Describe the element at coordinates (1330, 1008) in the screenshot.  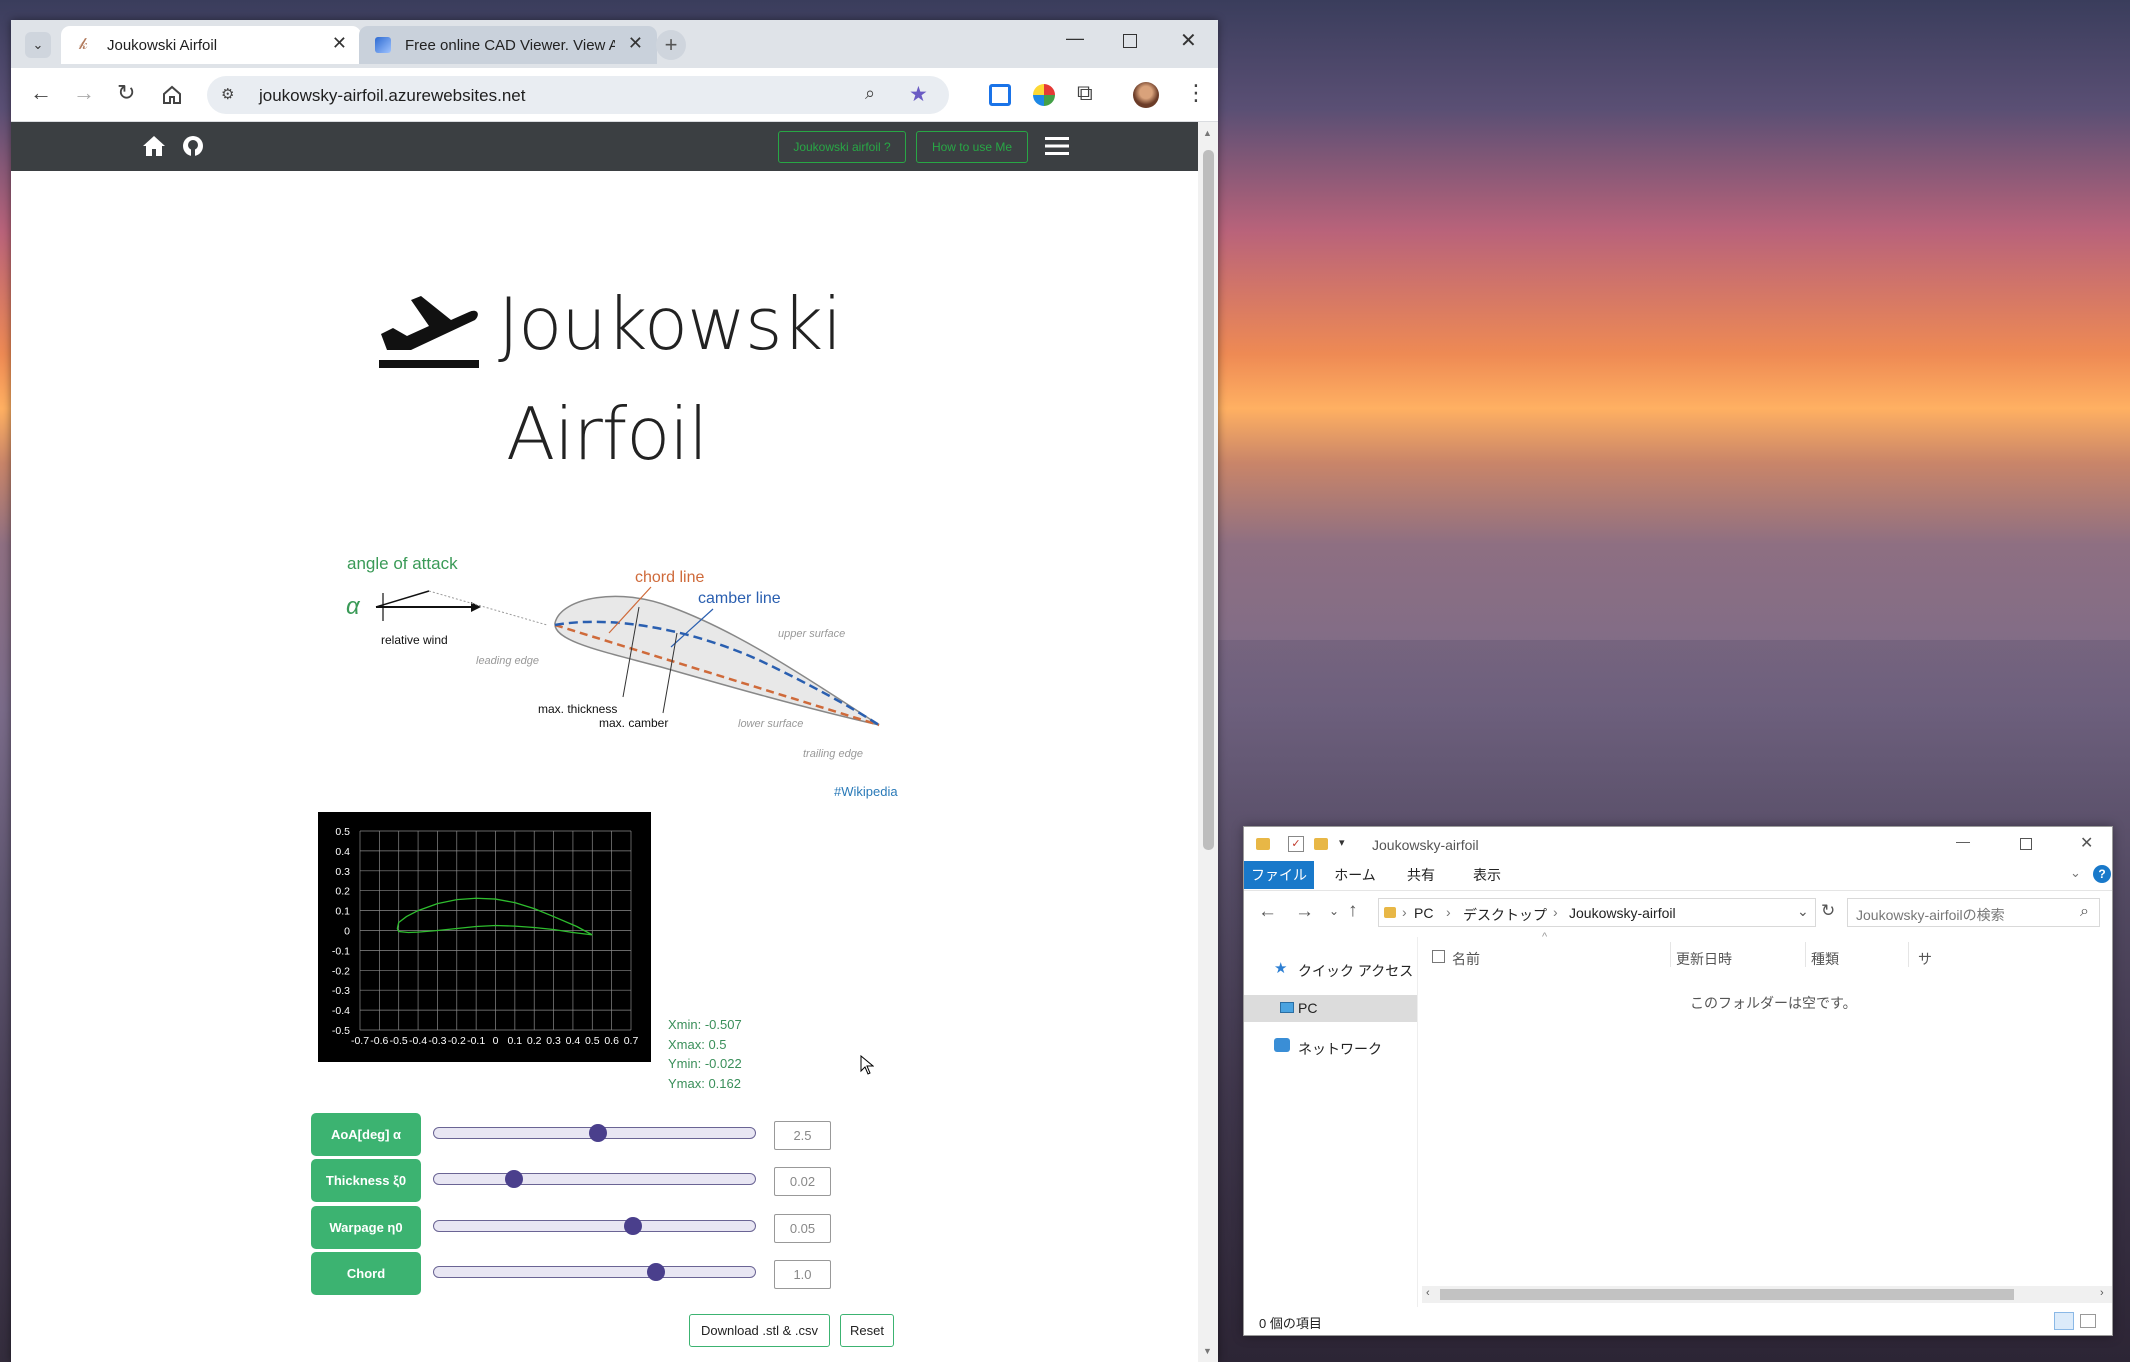
I see `nav-item-pc: PC` at that location.